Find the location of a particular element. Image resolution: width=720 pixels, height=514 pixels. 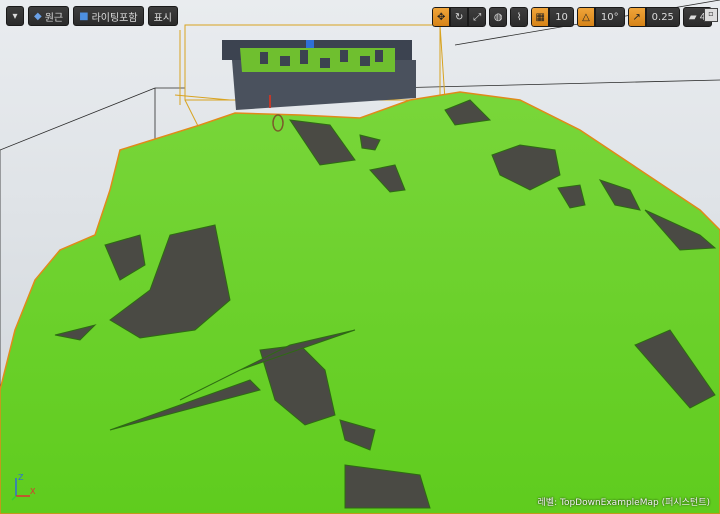

axis-x-label: X is located at coordinates (33, 491).